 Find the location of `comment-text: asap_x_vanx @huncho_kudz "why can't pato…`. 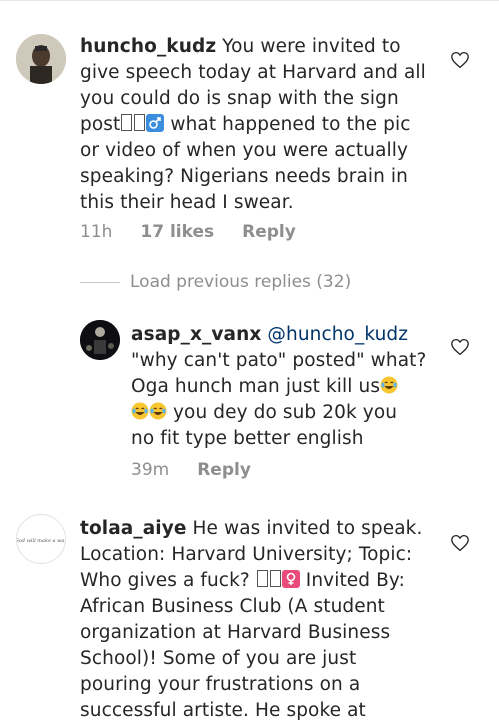

comment-text: asap_x_vanx @huncho_kudz "why can't pato… is located at coordinates (279, 386).